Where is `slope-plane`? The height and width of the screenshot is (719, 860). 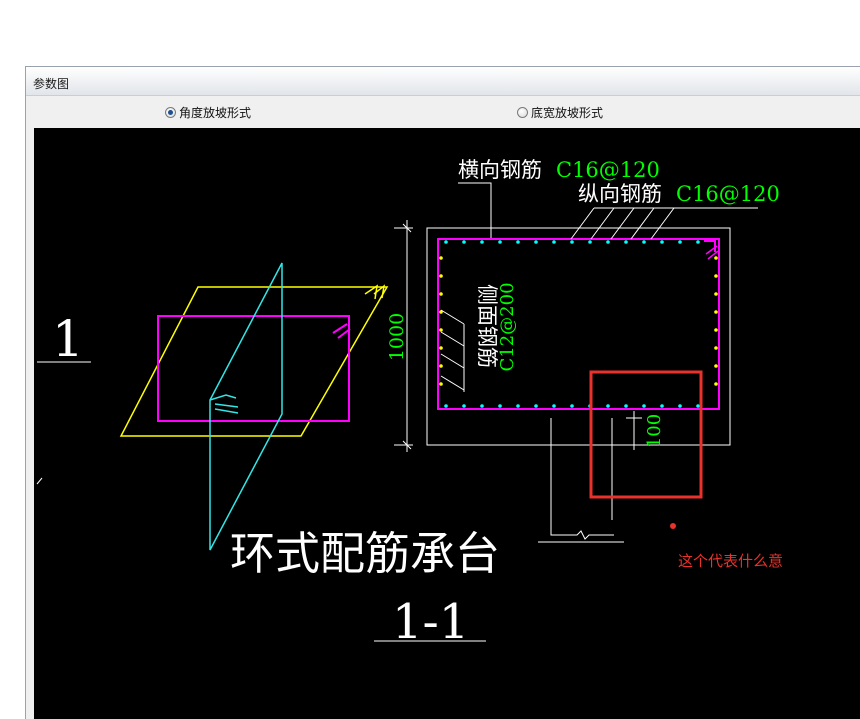
slope-plane is located at coordinates (254, 361).